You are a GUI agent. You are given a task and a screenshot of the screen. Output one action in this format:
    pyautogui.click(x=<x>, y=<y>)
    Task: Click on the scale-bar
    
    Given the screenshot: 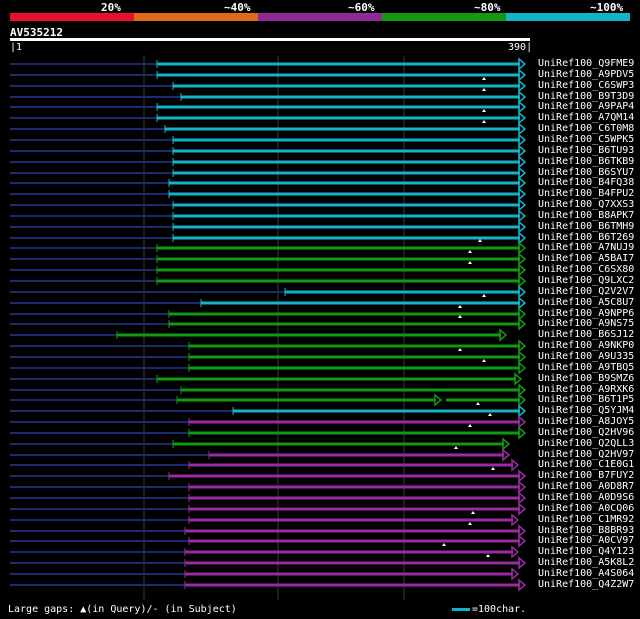 What is the action you would take?
    pyautogui.click(x=461, y=609)
    